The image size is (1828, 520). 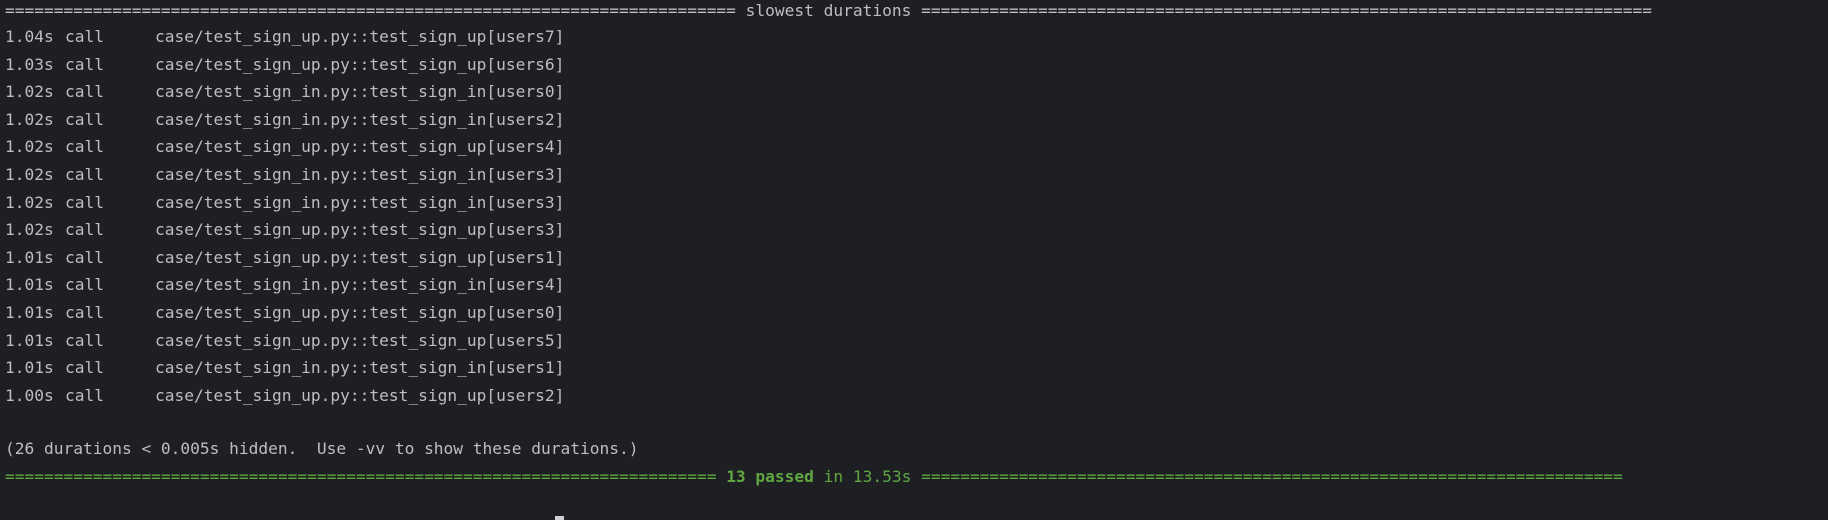 What do you see at coordinates (29, 64) in the screenshot?
I see `duration-value: 1.03s` at bounding box center [29, 64].